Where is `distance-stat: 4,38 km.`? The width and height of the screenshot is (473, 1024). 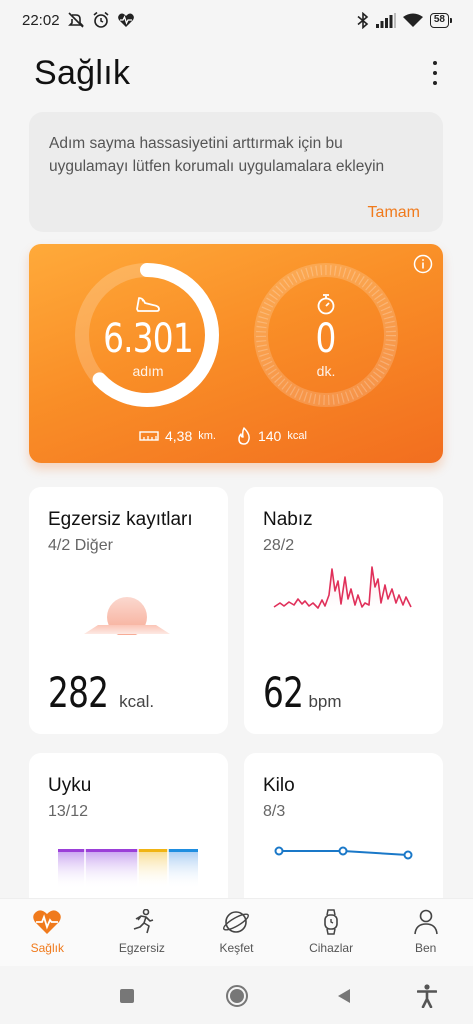 distance-stat: 4,38 km. is located at coordinates (177, 436).